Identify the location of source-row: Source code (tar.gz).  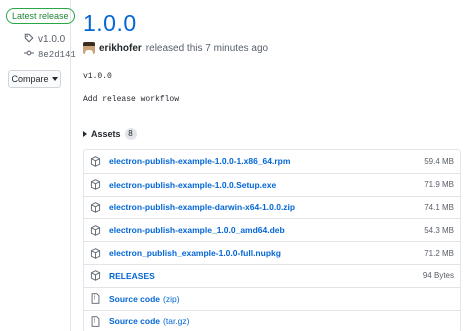
(272, 320).